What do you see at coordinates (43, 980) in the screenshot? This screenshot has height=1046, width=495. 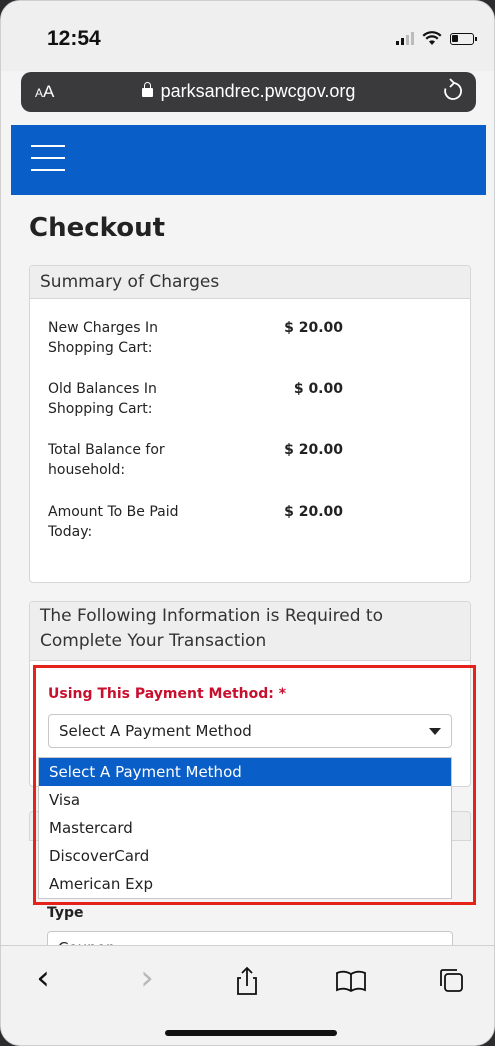 I see `back-icon: ‹` at bounding box center [43, 980].